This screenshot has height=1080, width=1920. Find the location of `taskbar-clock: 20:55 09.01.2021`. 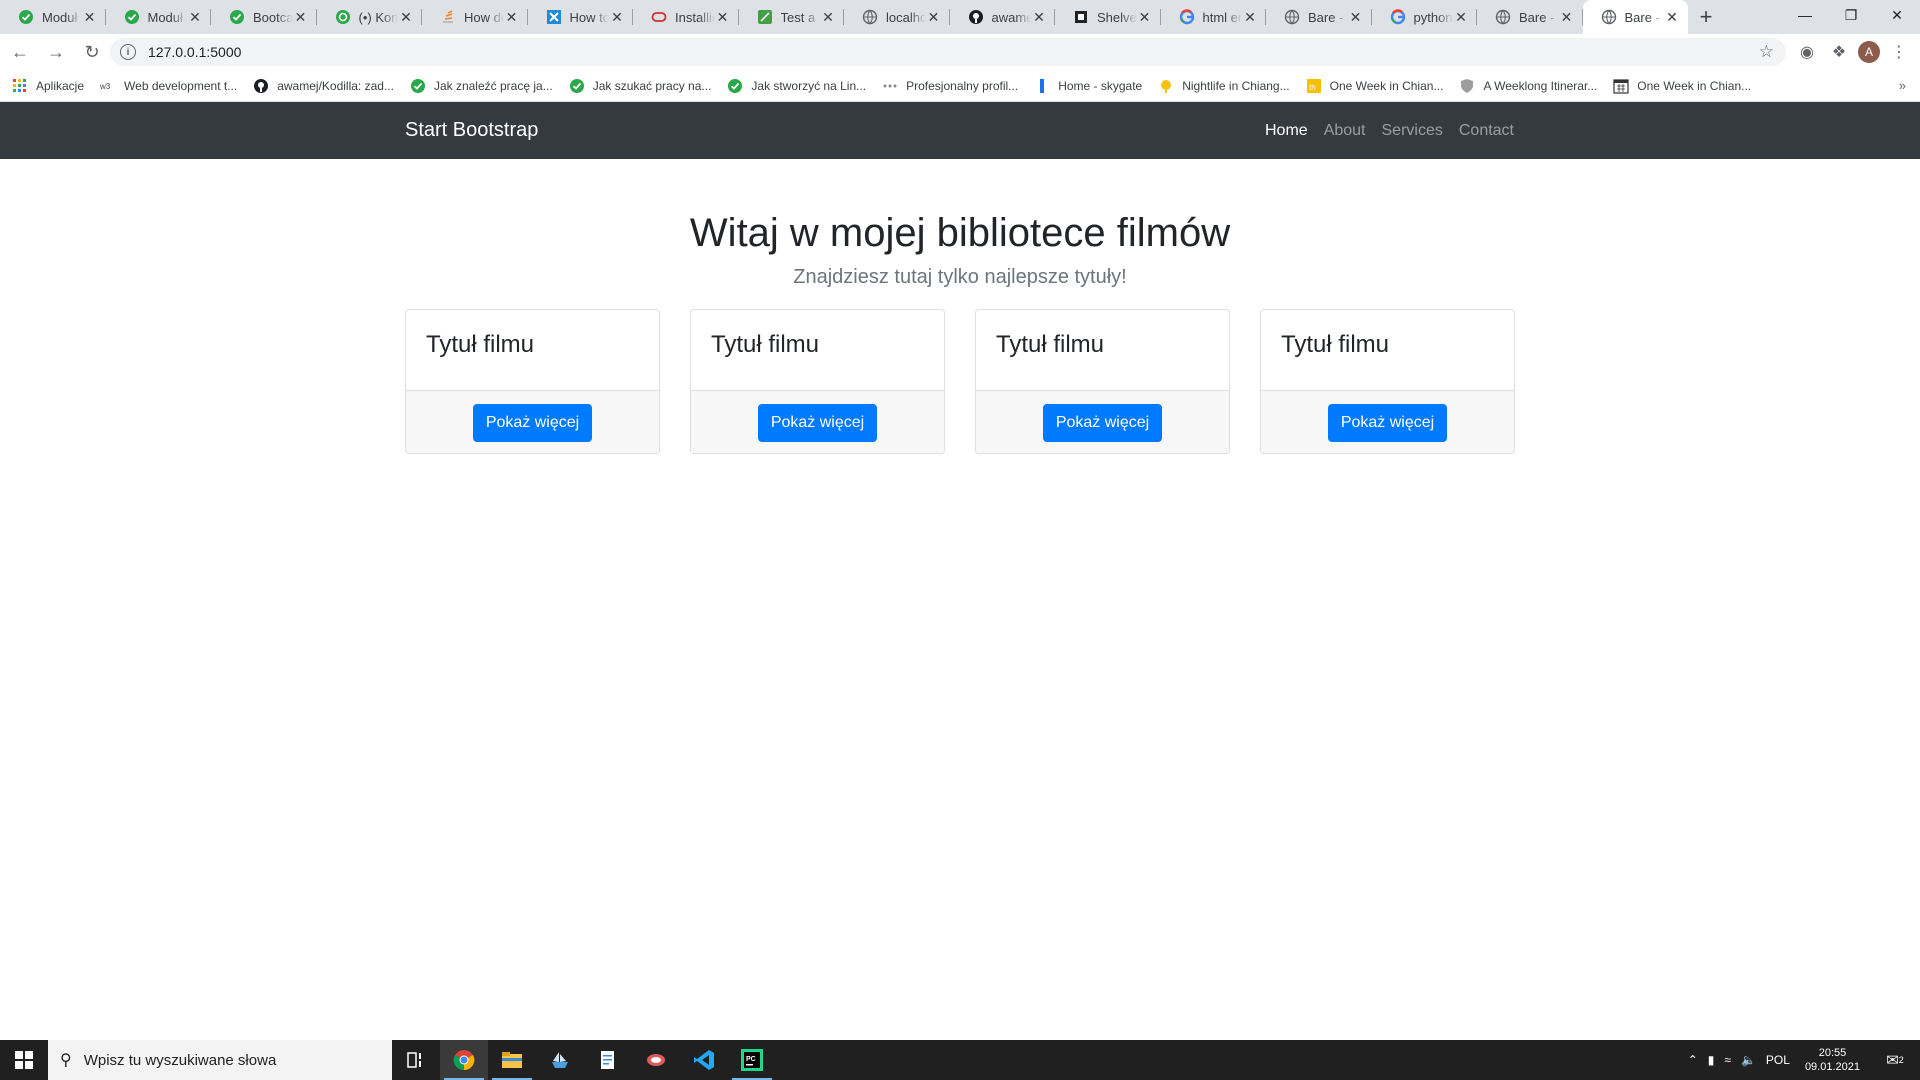

taskbar-clock: 20:55 09.01.2021 is located at coordinates (1832, 1060).